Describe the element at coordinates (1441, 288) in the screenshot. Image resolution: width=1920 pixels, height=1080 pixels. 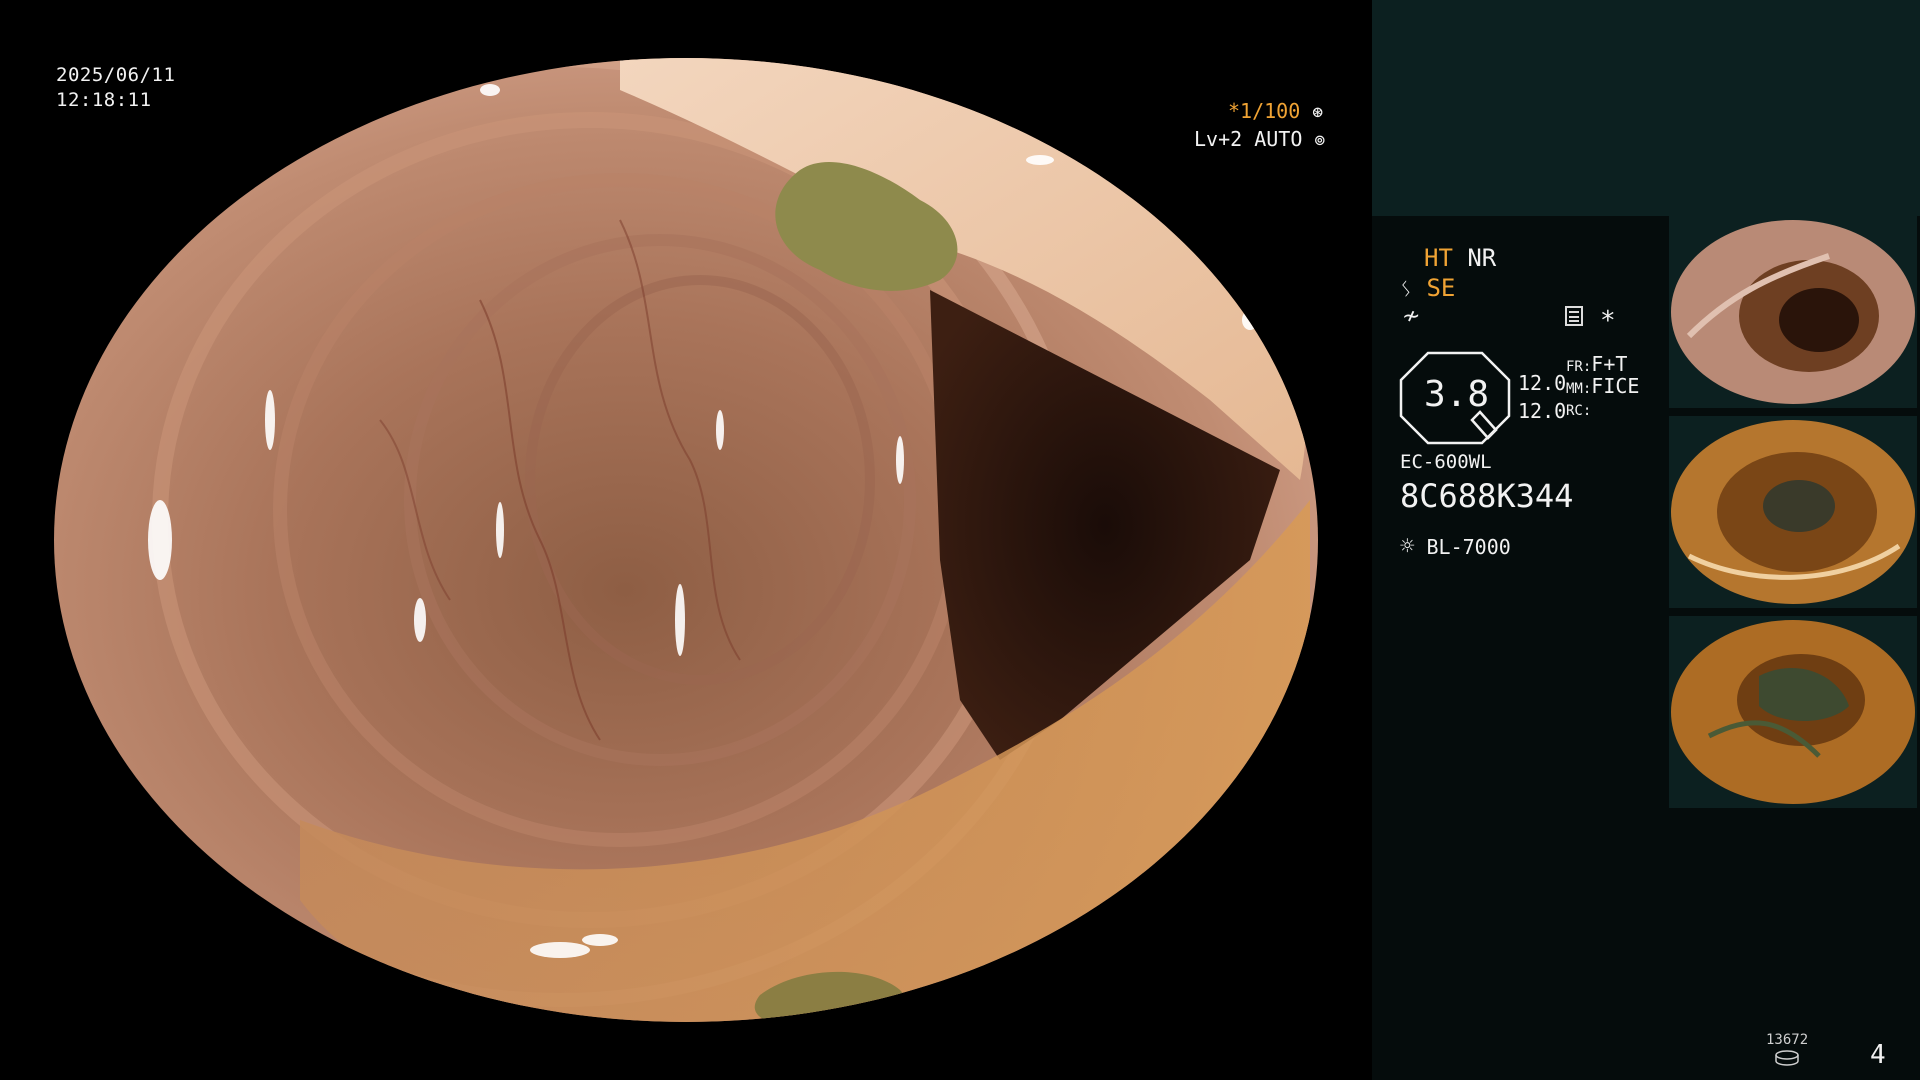
I see `se-label: SE` at that location.